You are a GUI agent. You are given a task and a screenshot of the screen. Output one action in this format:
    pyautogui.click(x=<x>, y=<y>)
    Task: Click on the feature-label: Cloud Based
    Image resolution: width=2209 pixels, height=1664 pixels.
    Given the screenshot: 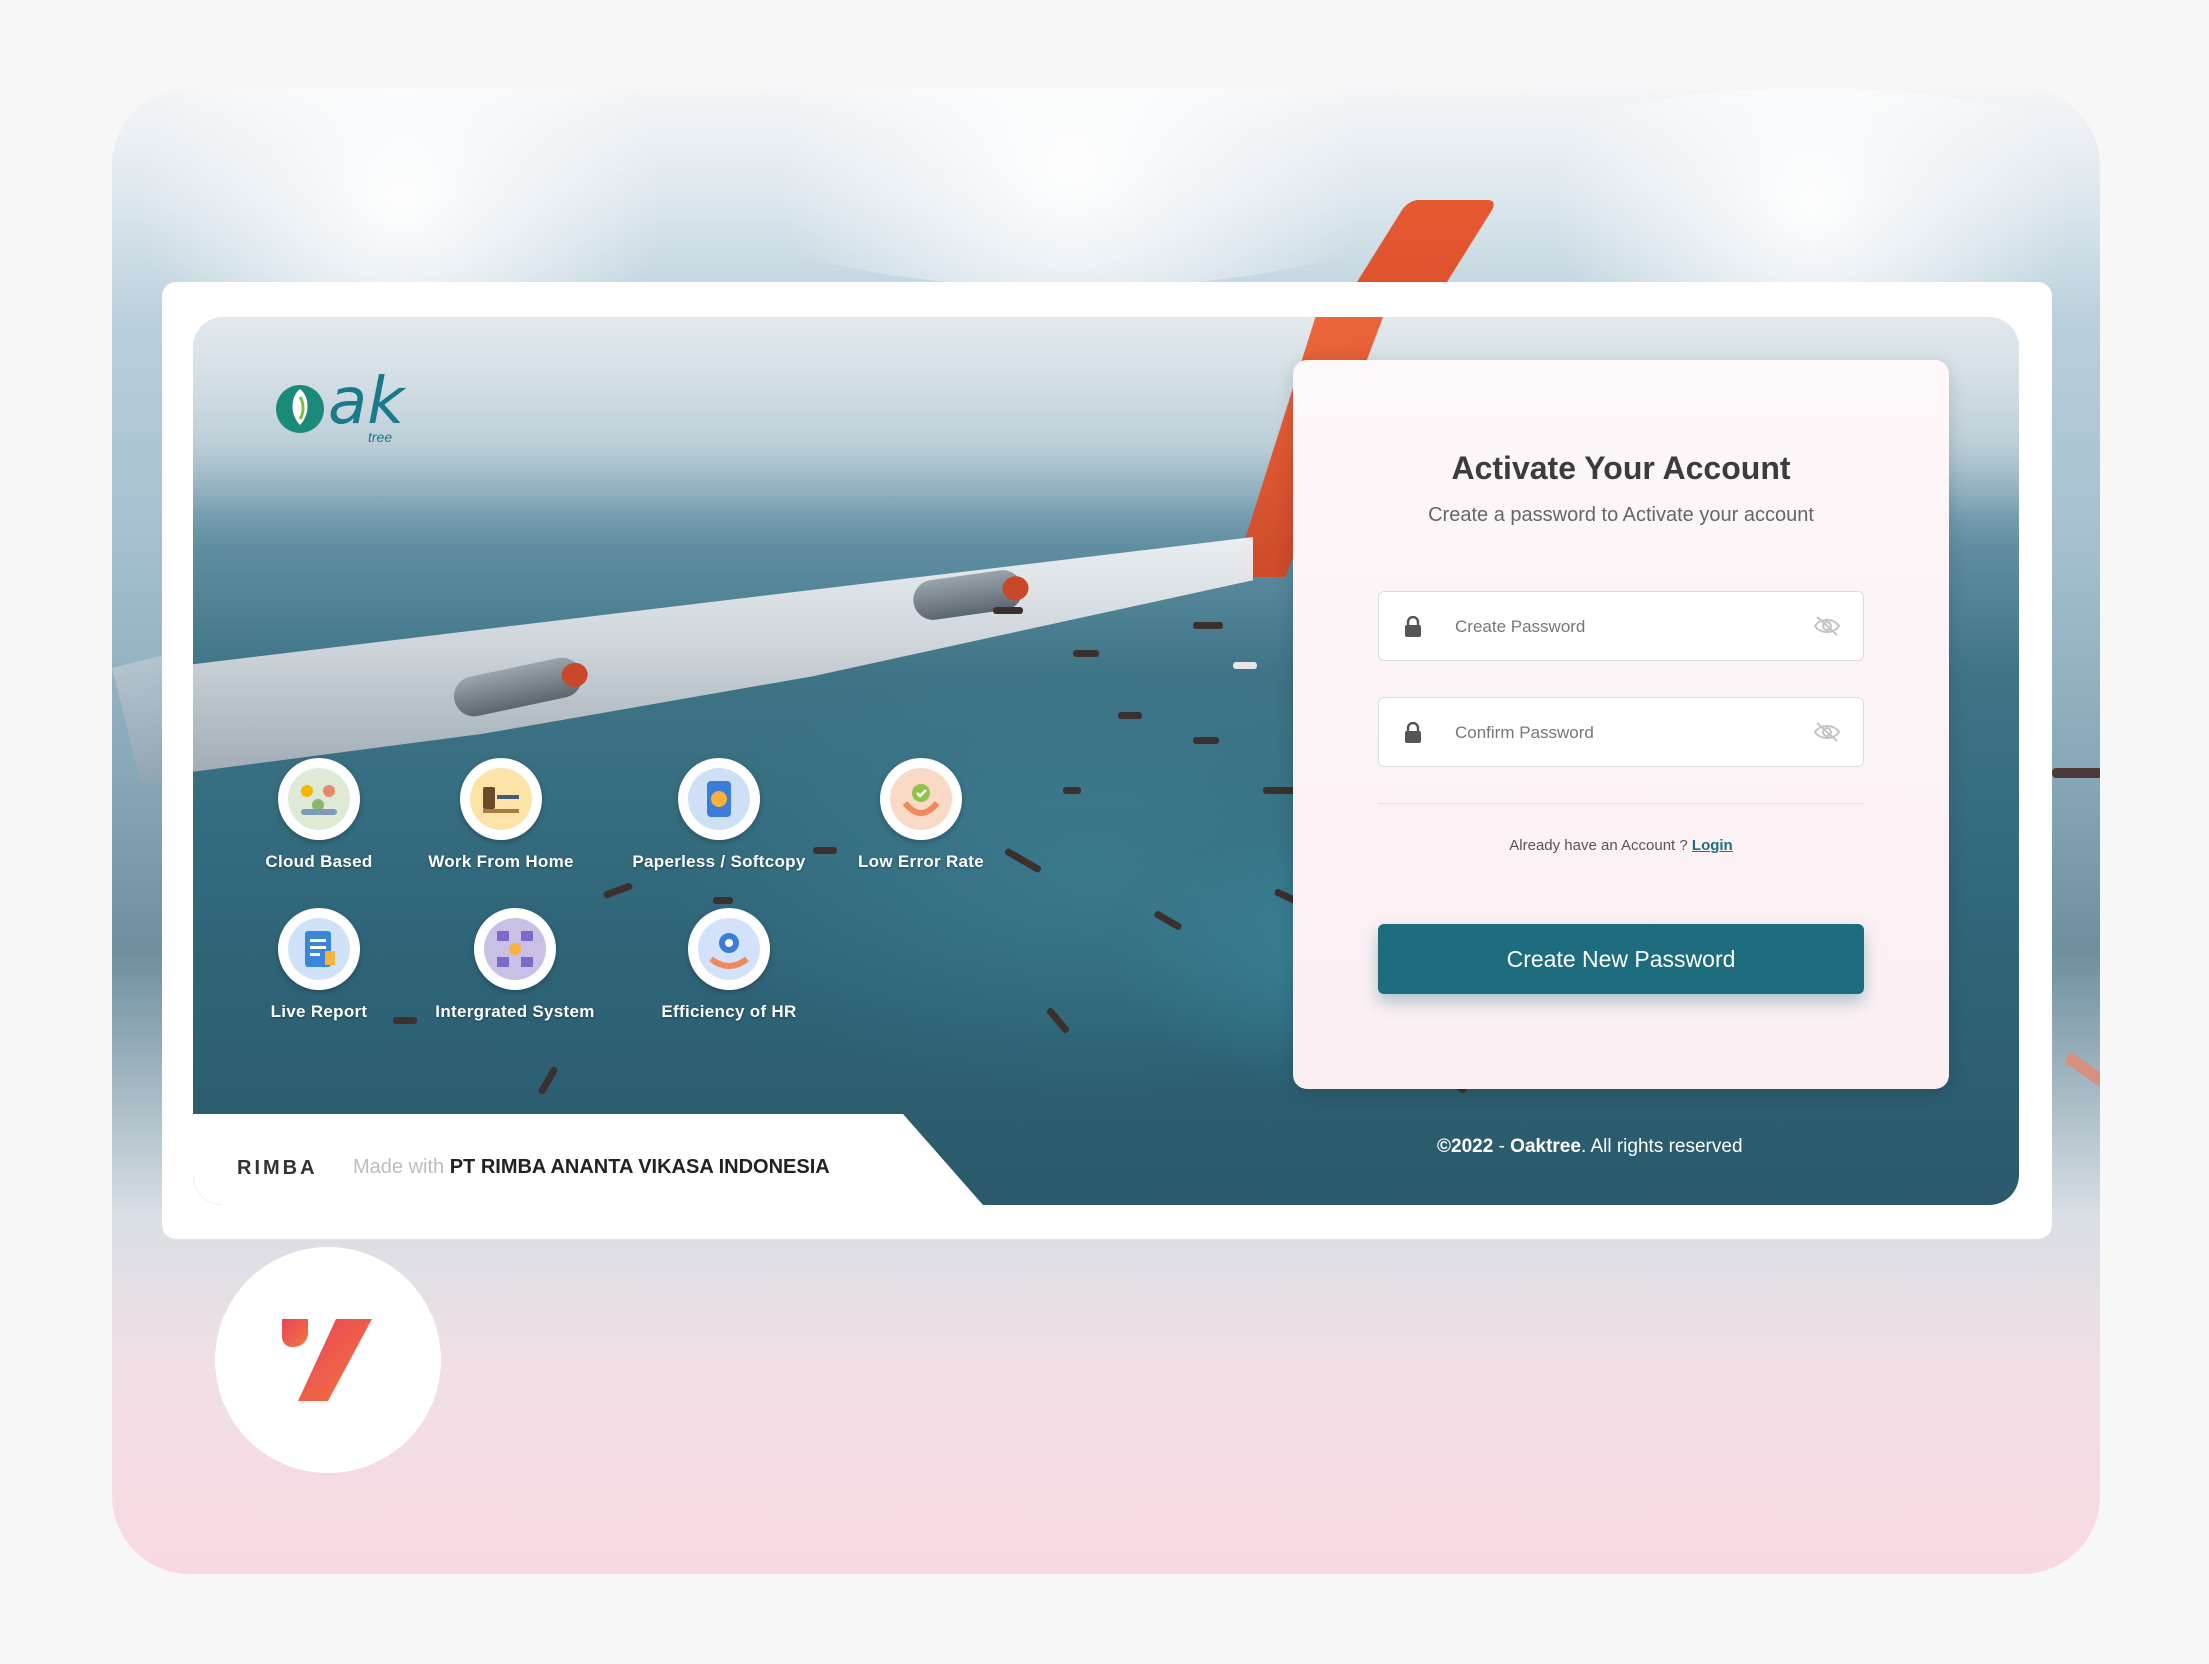 What is the action you would take?
    pyautogui.click(x=319, y=861)
    